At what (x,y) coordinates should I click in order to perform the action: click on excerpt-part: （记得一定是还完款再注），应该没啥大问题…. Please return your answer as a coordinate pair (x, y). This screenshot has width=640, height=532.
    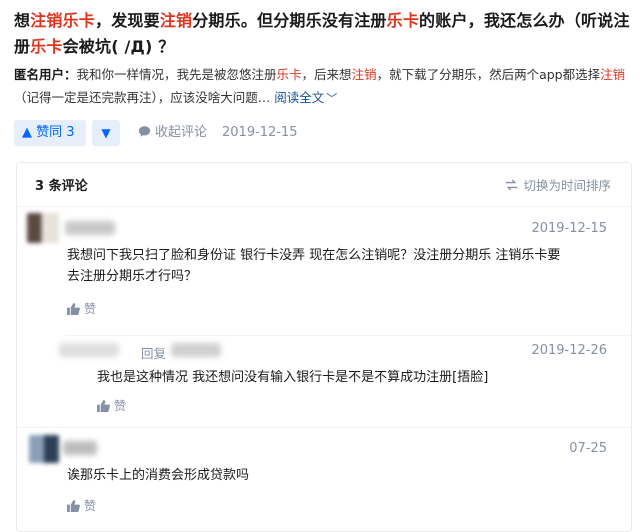
    Looking at the image, I should click on (142, 97).